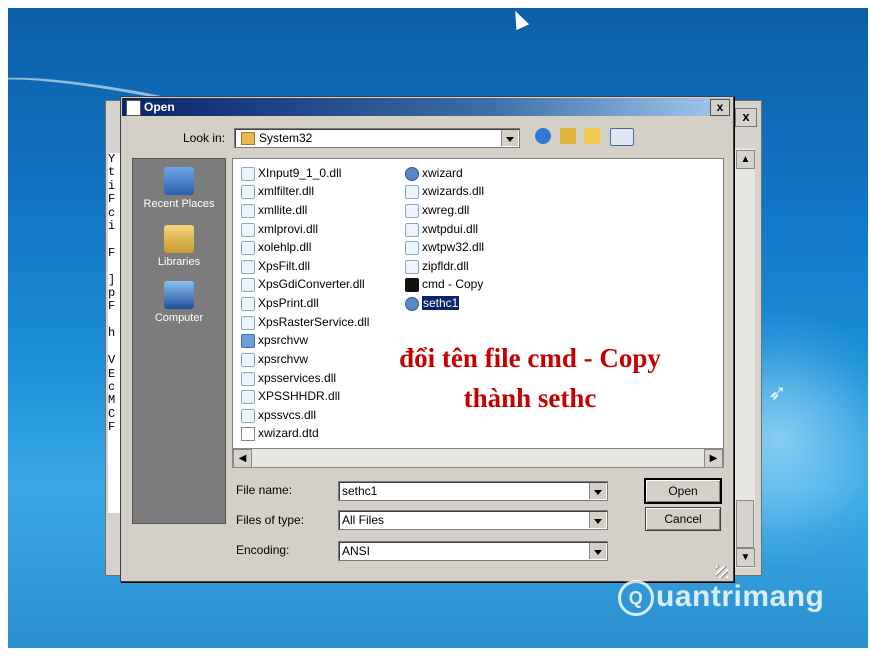  Describe the element at coordinates (720, 107) in the screenshot. I see `dialog-close-button: x` at that location.